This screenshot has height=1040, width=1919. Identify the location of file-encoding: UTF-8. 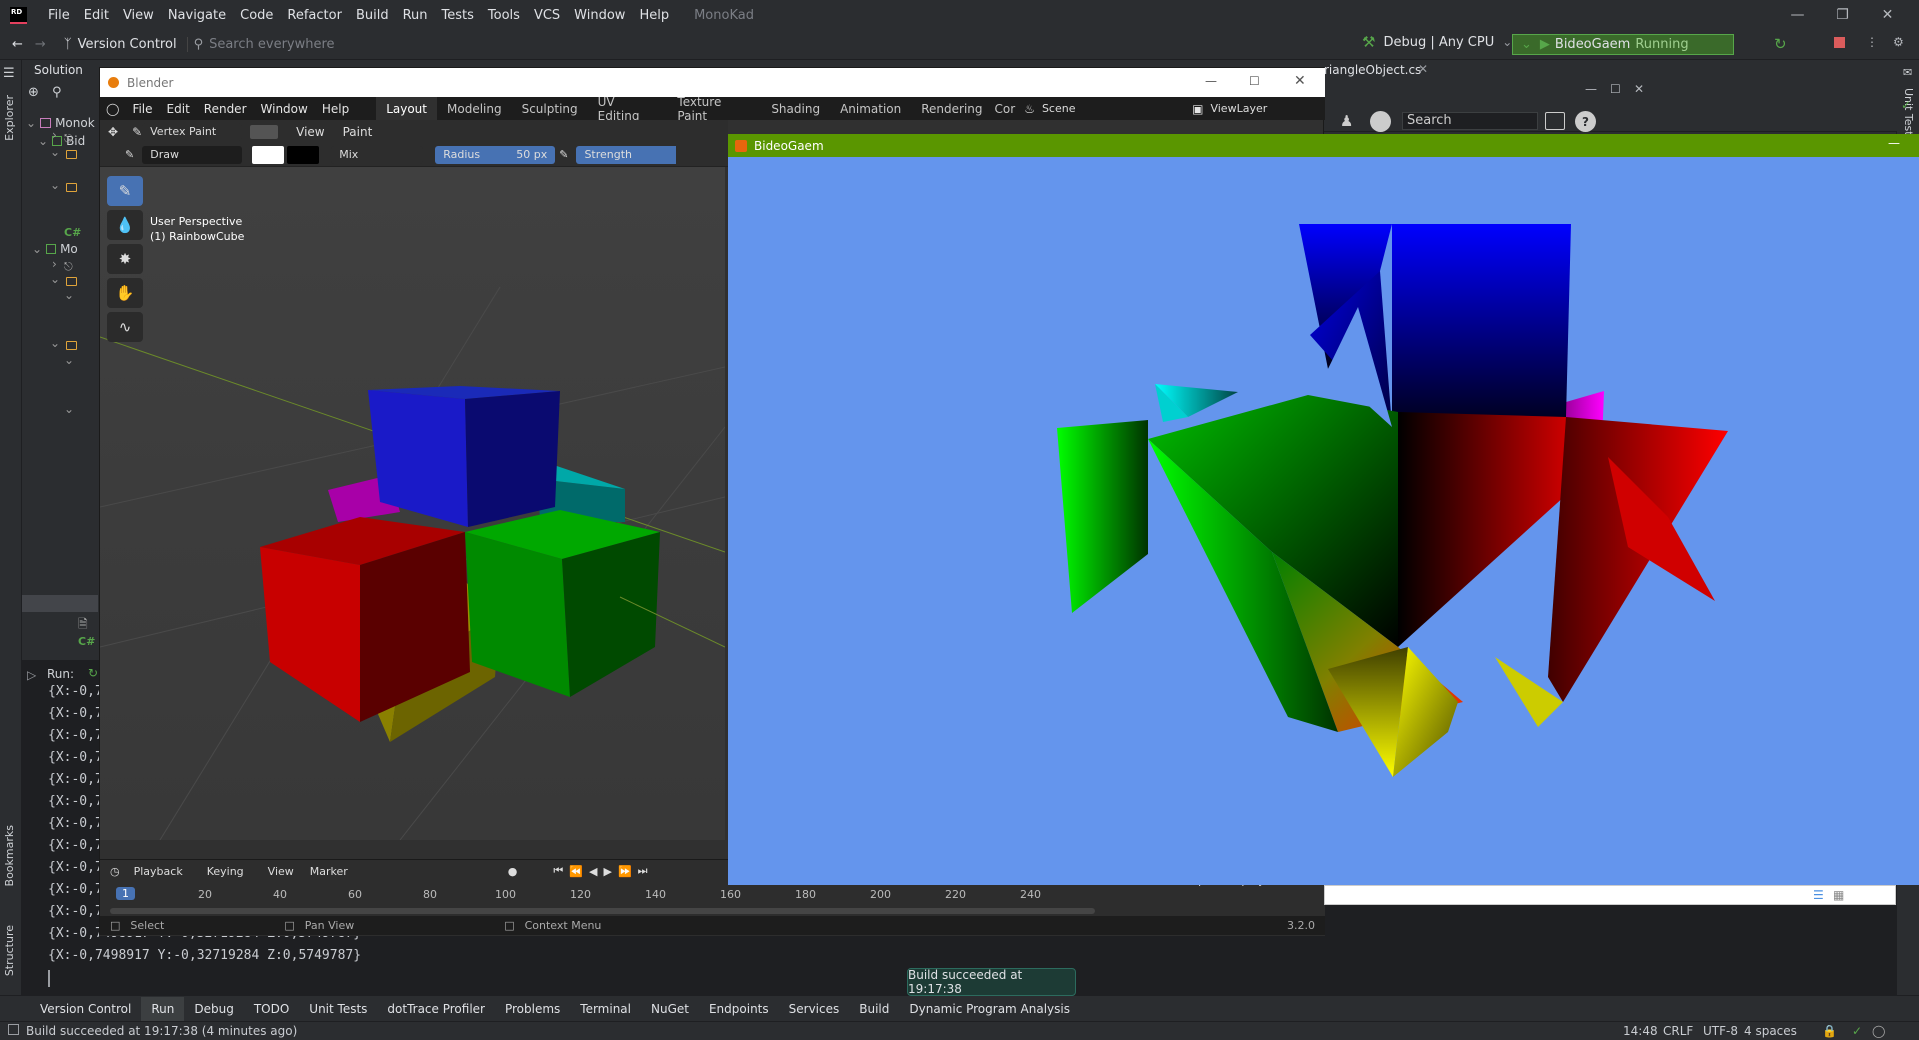
(1720, 1031).